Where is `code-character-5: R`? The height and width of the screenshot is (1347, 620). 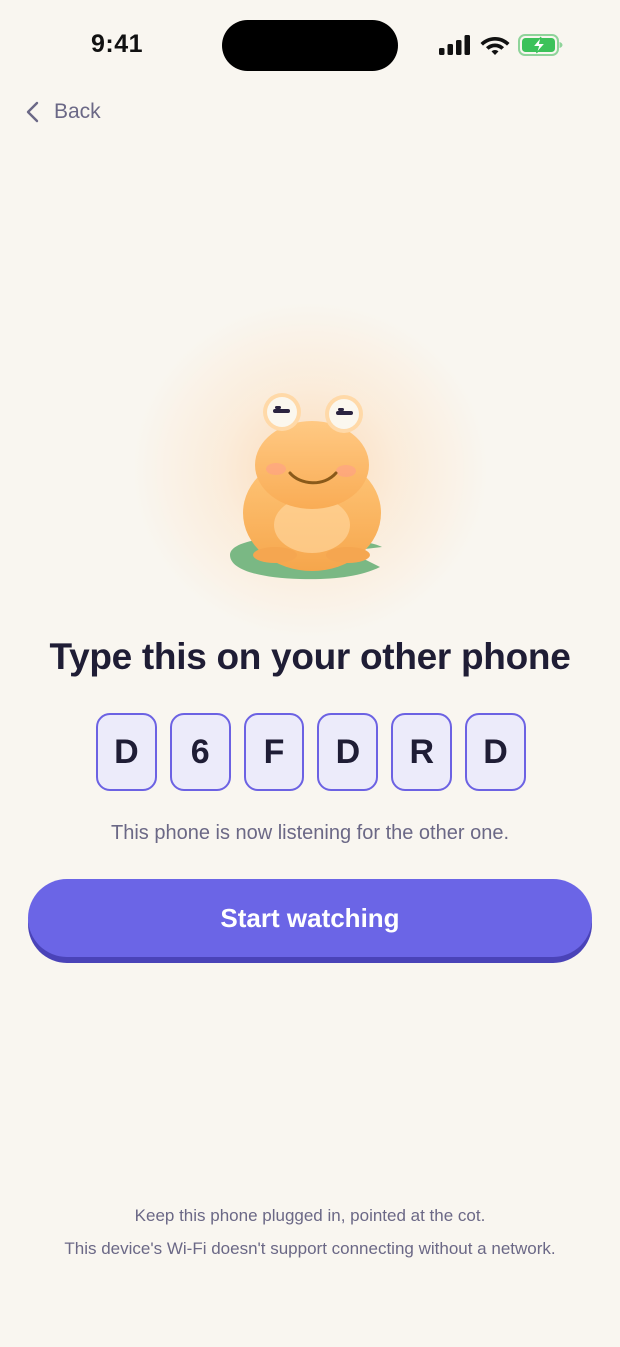 code-character-5: R is located at coordinates (422, 752).